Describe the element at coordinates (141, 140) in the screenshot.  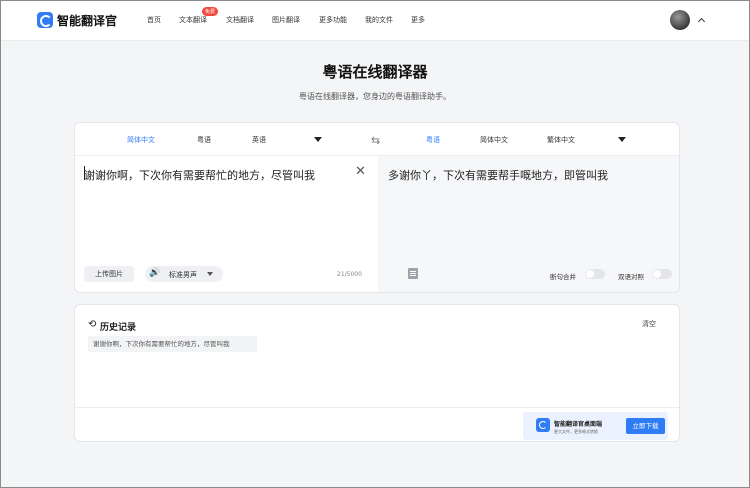
I see `source-lang-simplified-chinese: 简体中文` at that location.